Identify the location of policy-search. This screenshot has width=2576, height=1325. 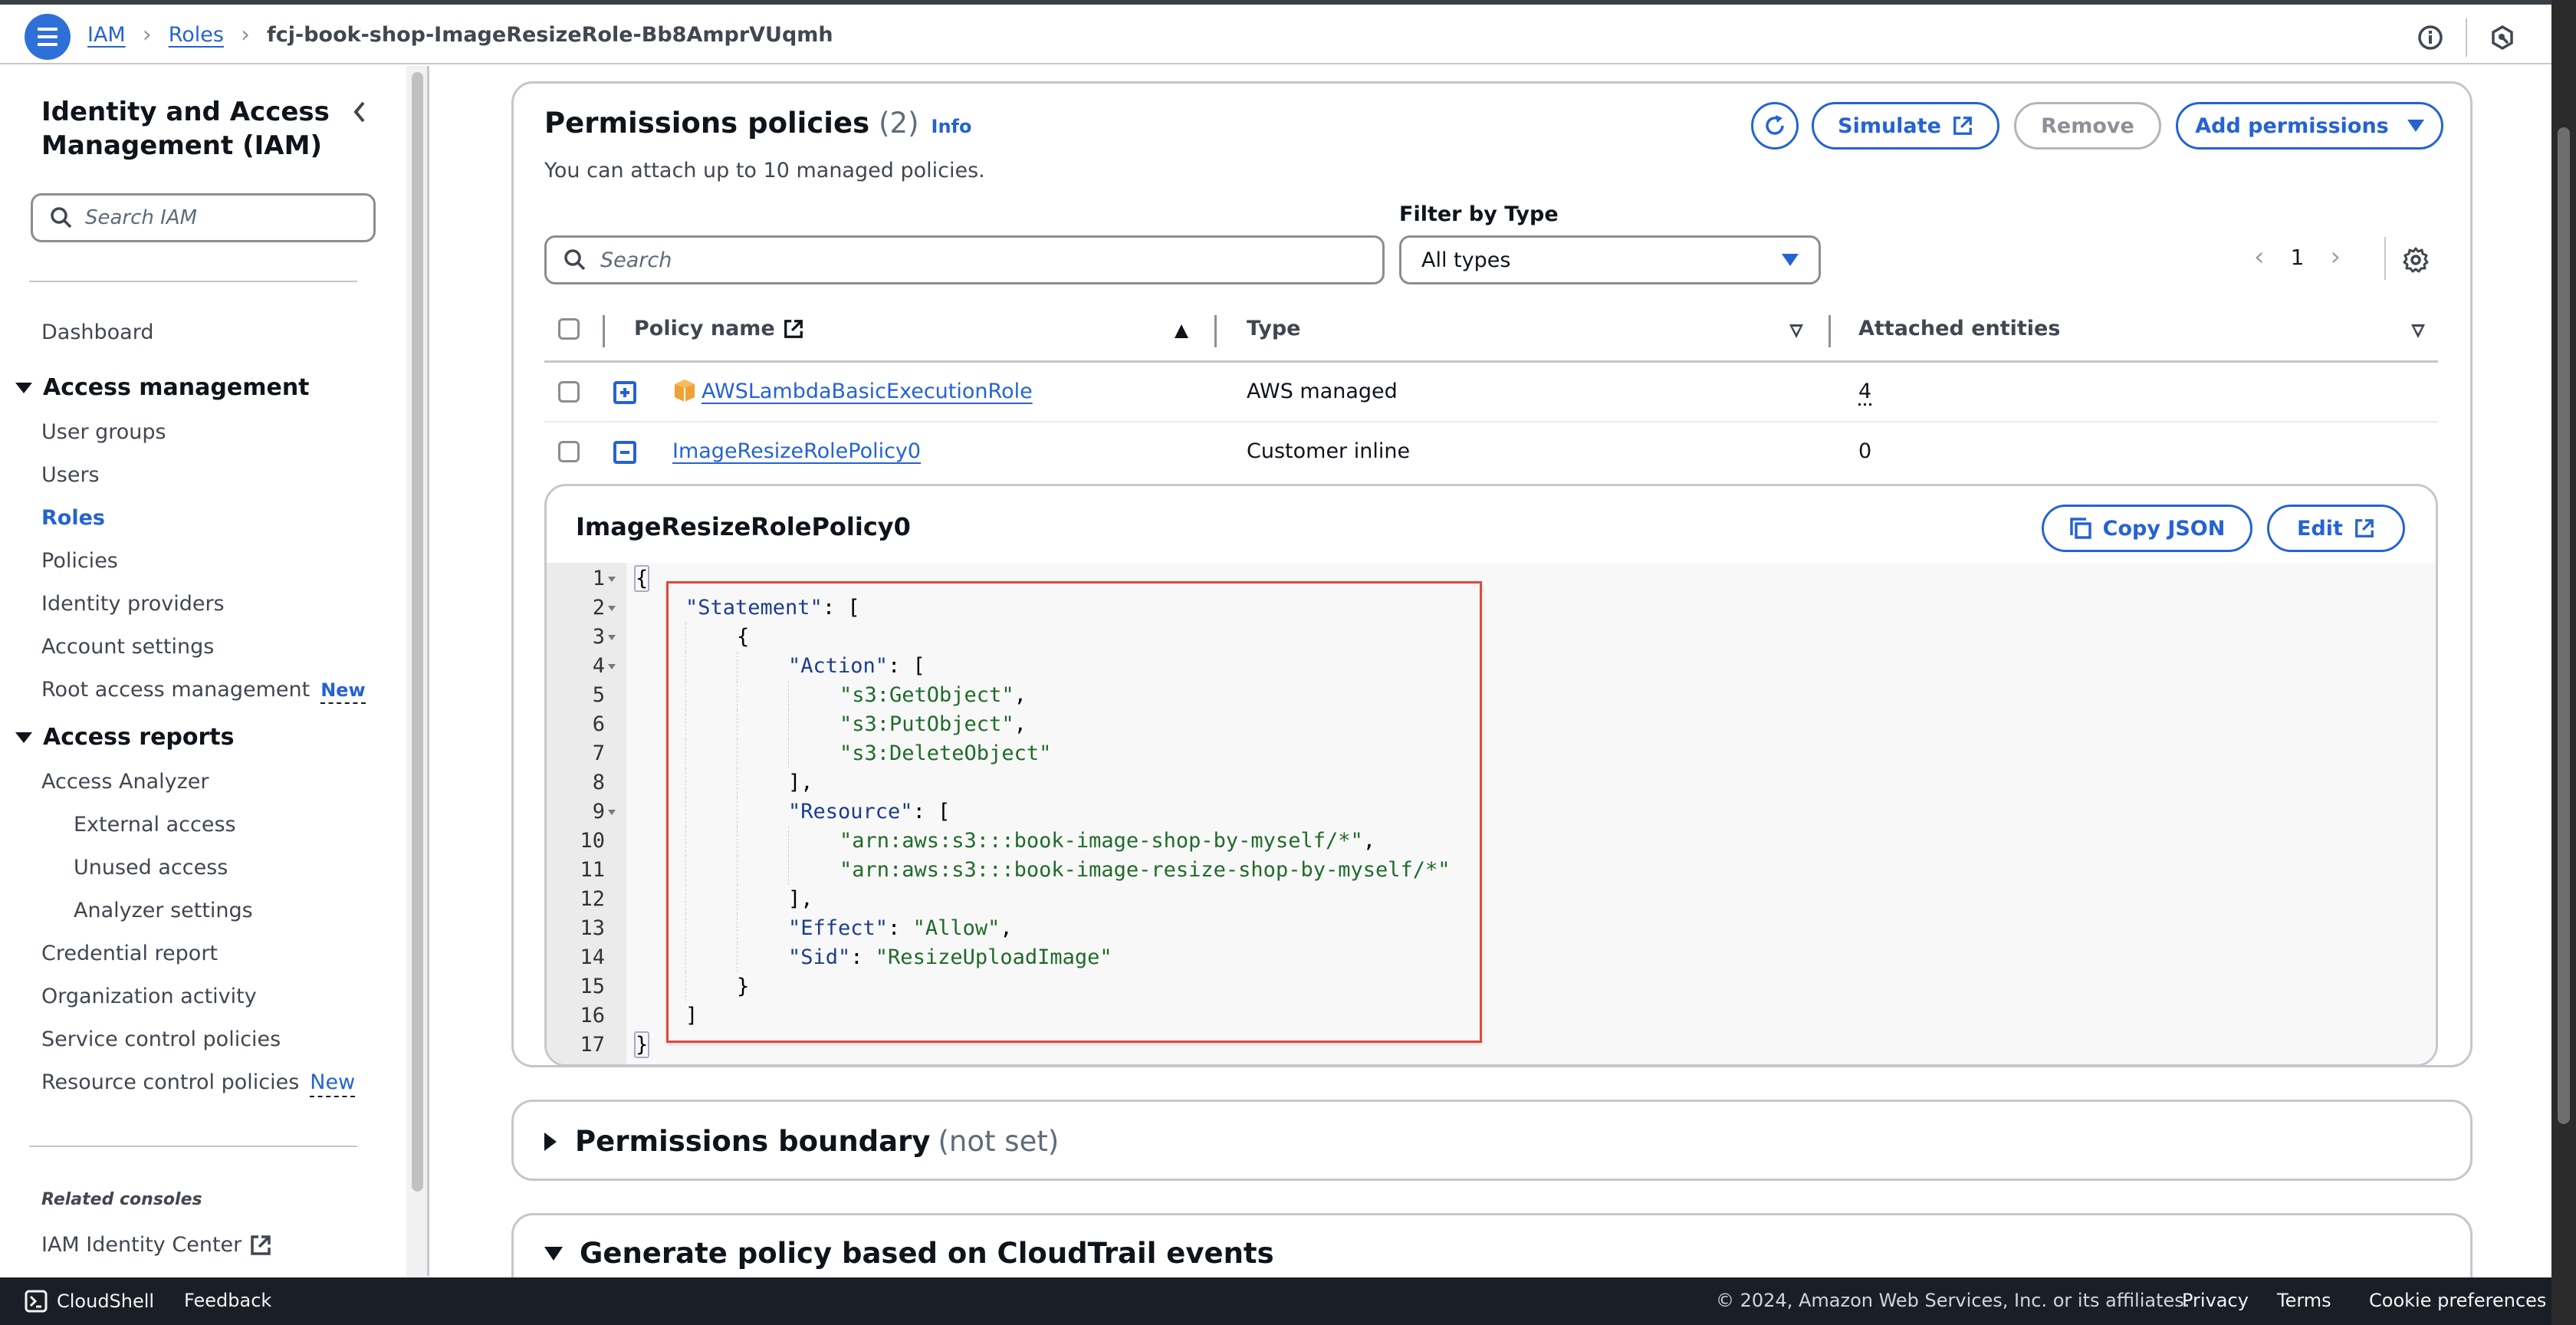
(964, 259).